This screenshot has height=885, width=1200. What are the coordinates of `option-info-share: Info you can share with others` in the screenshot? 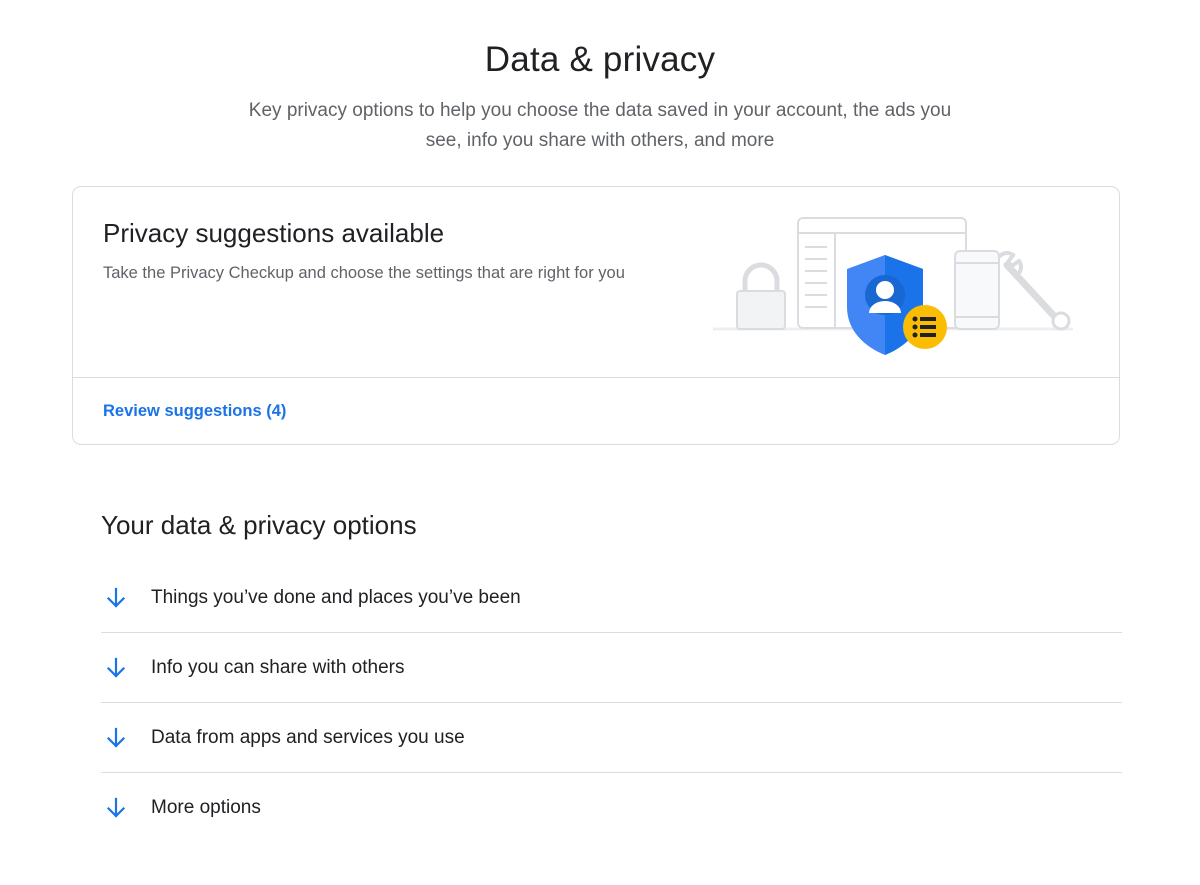 It's located at (611, 668).